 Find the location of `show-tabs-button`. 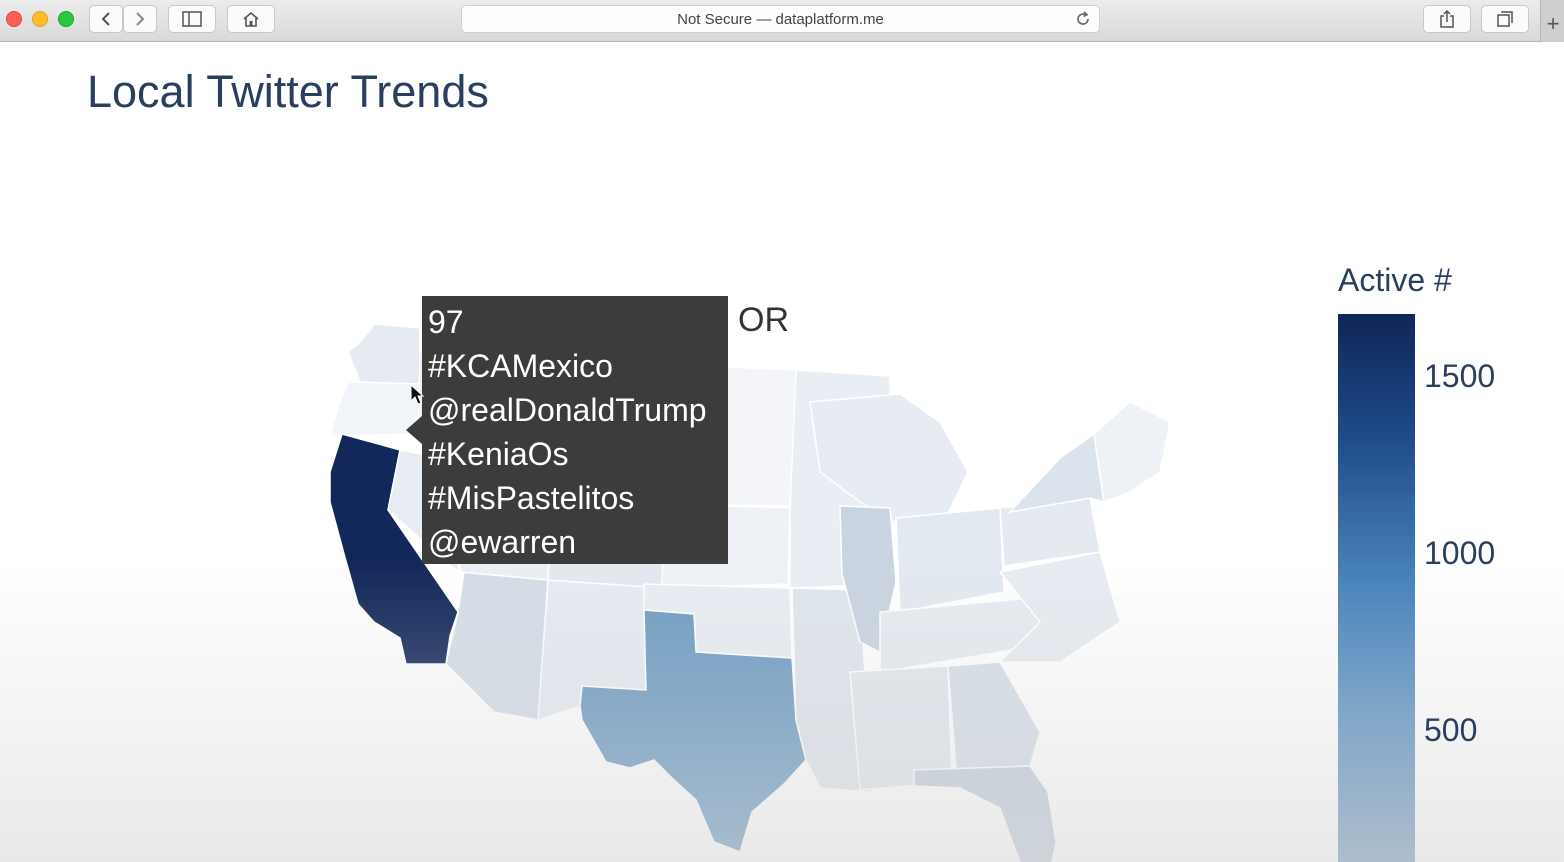

show-tabs-button is located at coordinates (1505, 19).